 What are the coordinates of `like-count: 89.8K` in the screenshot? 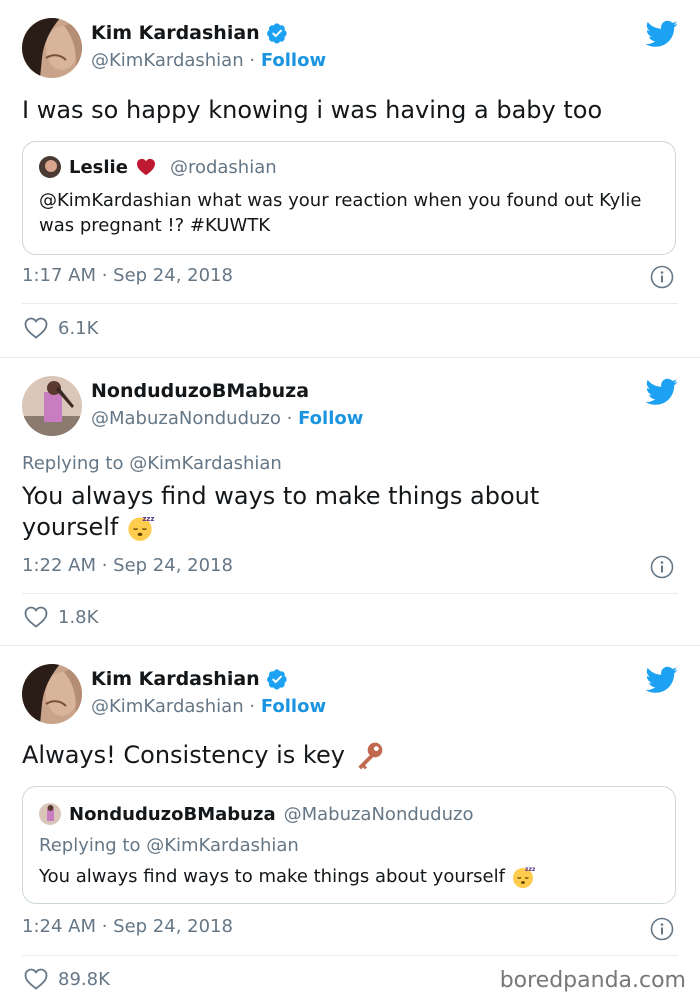 It's located at (84, 979).